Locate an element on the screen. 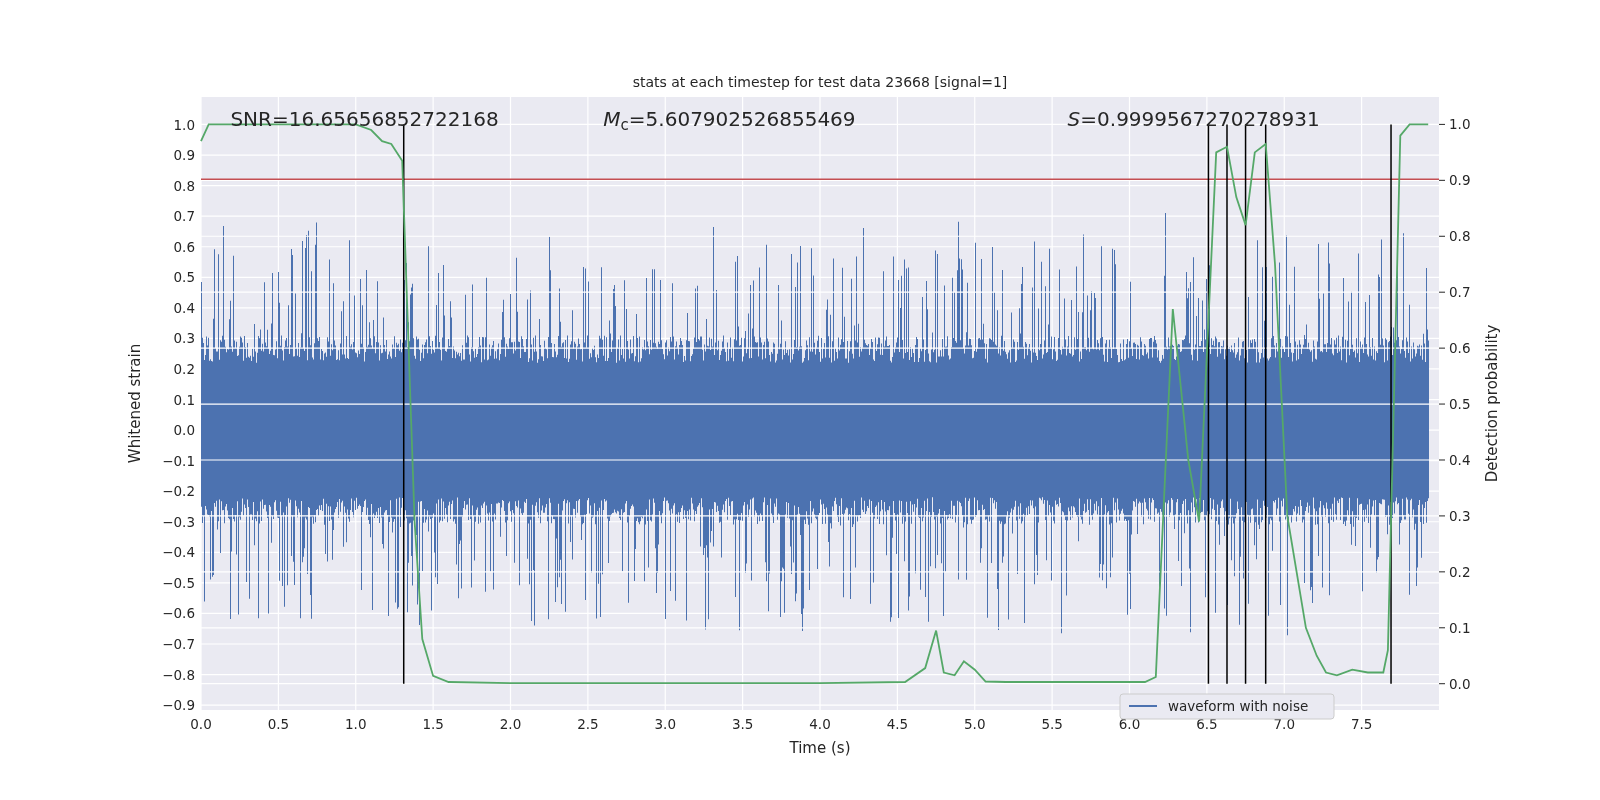 The height and width of the screenshot is (800, 1600). tick-label: 3.0 is located at coordinates (665, 724).